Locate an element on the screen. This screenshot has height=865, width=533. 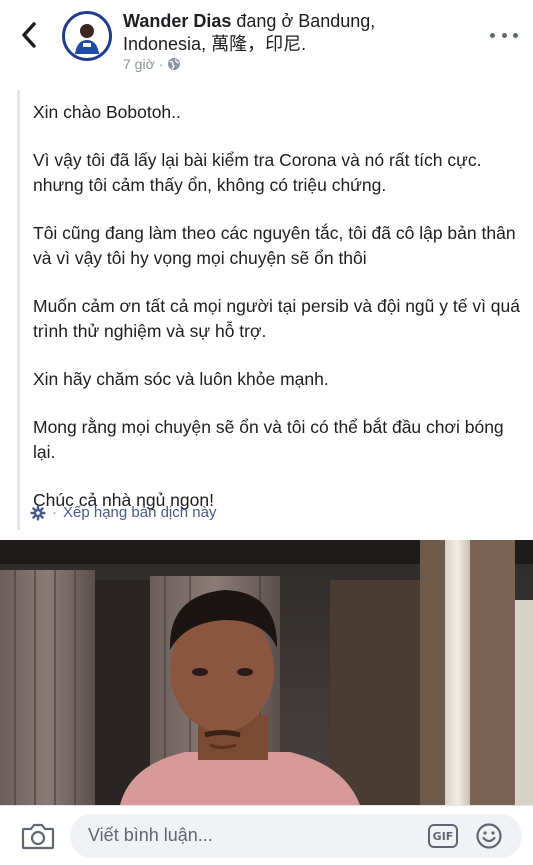
more-dots-icon is located at coordinates (492, 35).